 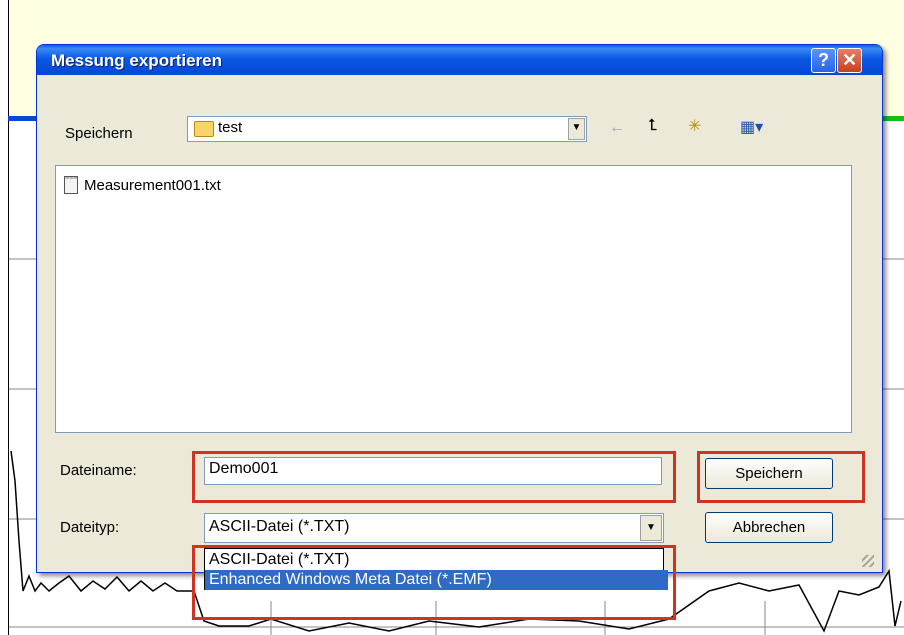 What do you see at coordinates (849, 60) in the screenshot?
I see `close-button: ✕` at bounding box center [849, 60].